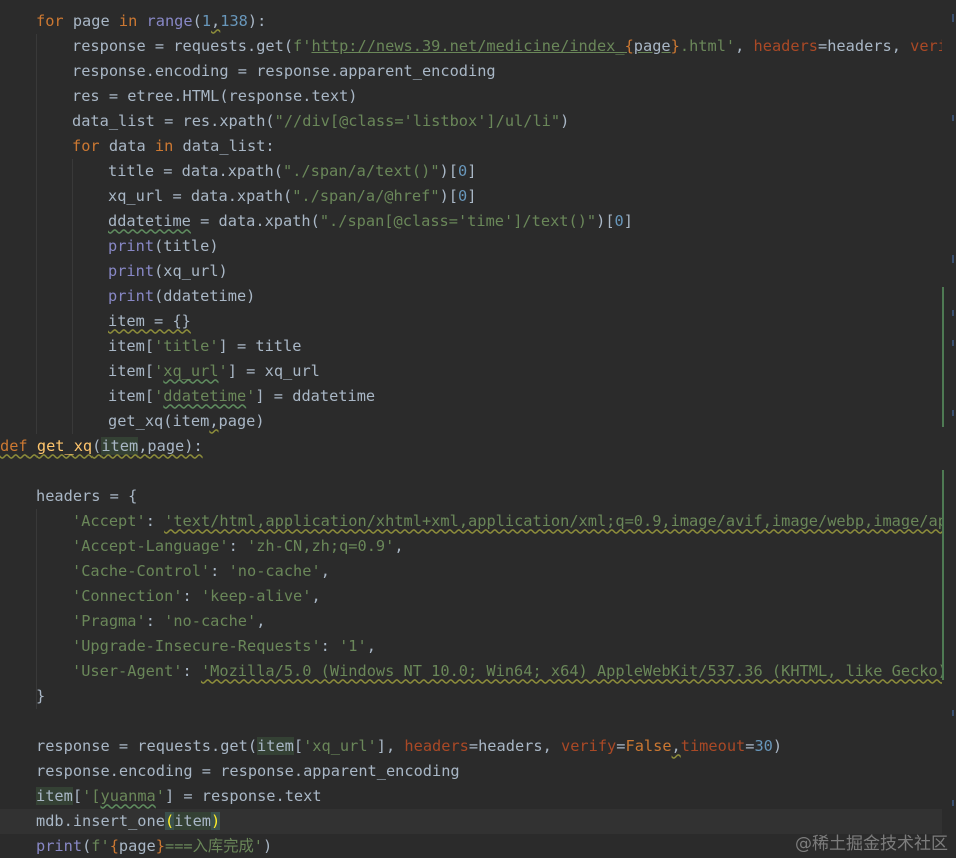 Image resolution: width=956 pixels, height=858 pixels. Describe the element at coordinates (471, 596) in the screenshot. I see `code-line: 'Connection': 'keep-alive',` at that location.